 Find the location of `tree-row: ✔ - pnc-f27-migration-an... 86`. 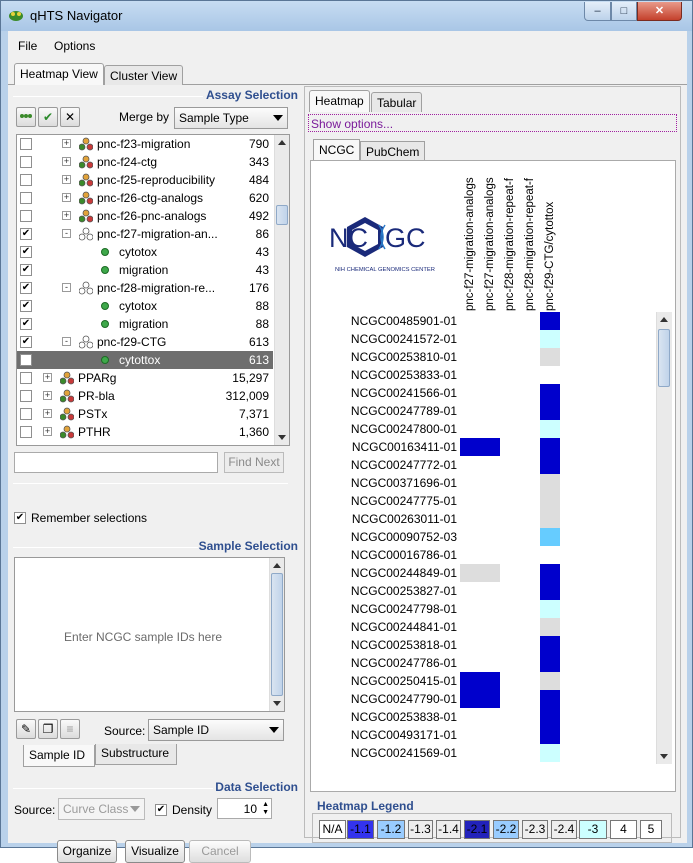

tree-row: ✔ - pnc-f27-migration-an... 86 is located at coordinates (145, 234).